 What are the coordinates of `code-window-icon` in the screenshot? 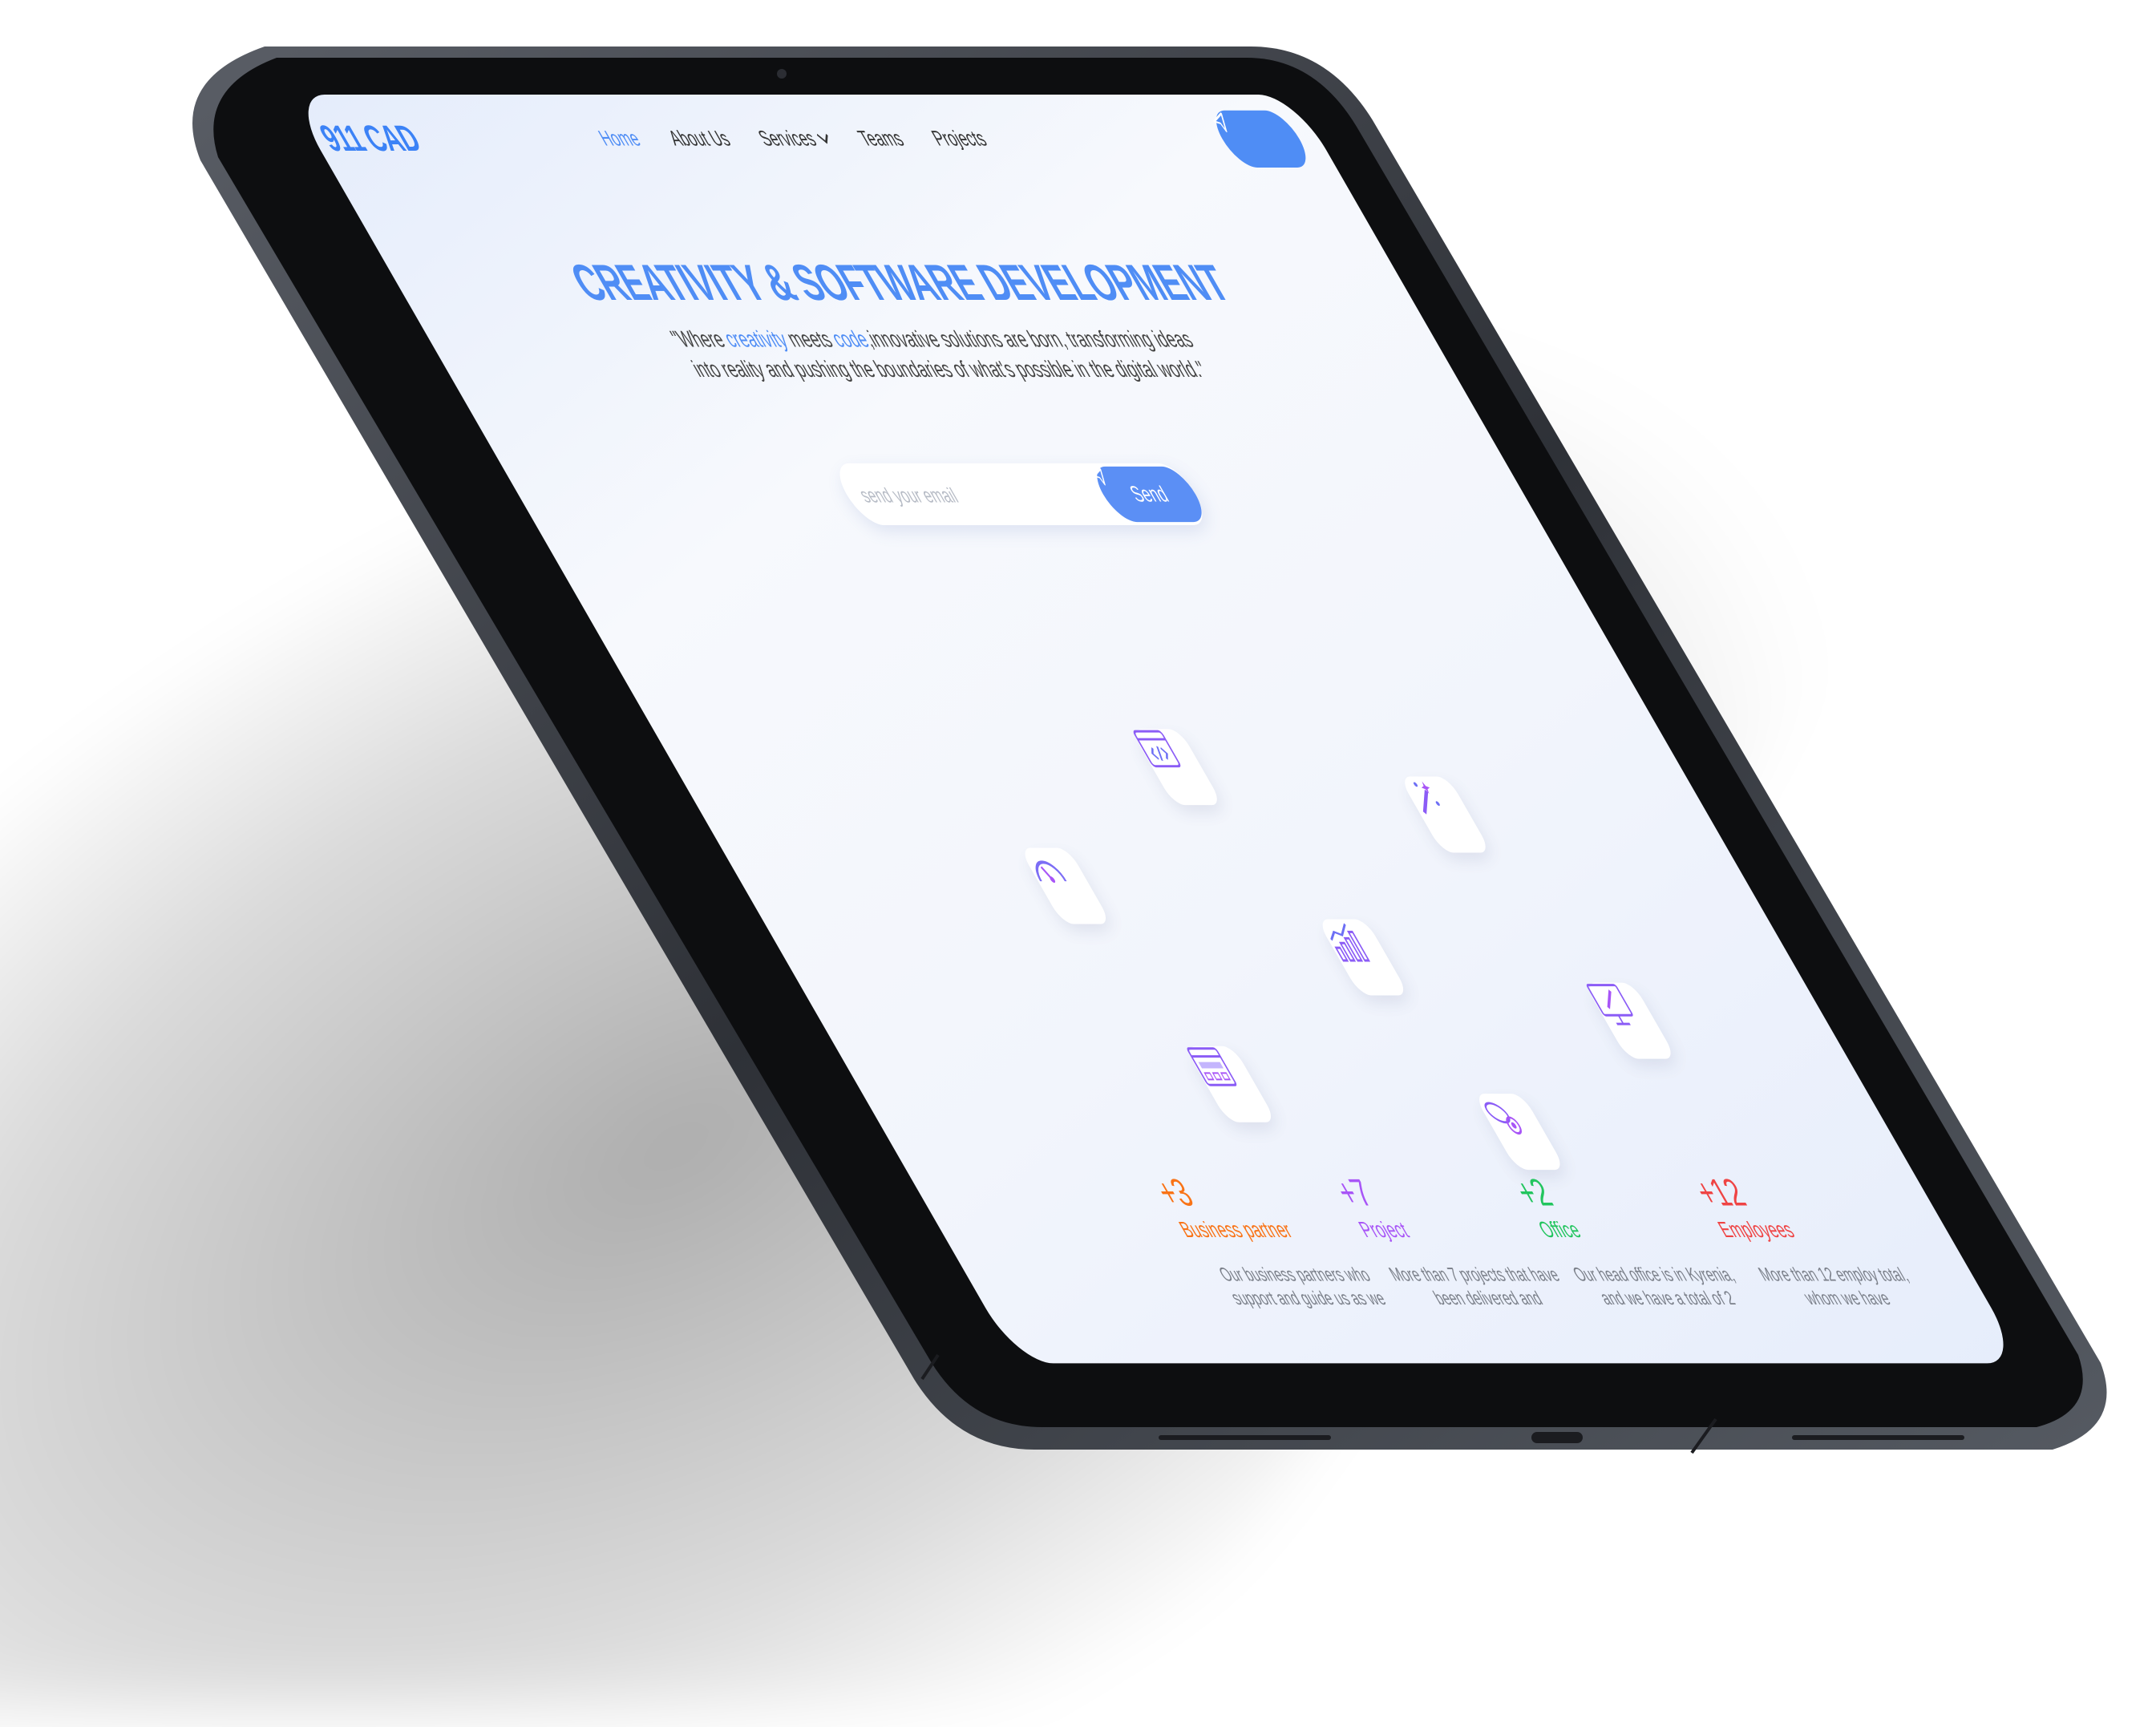 It's located at (1177, 767).